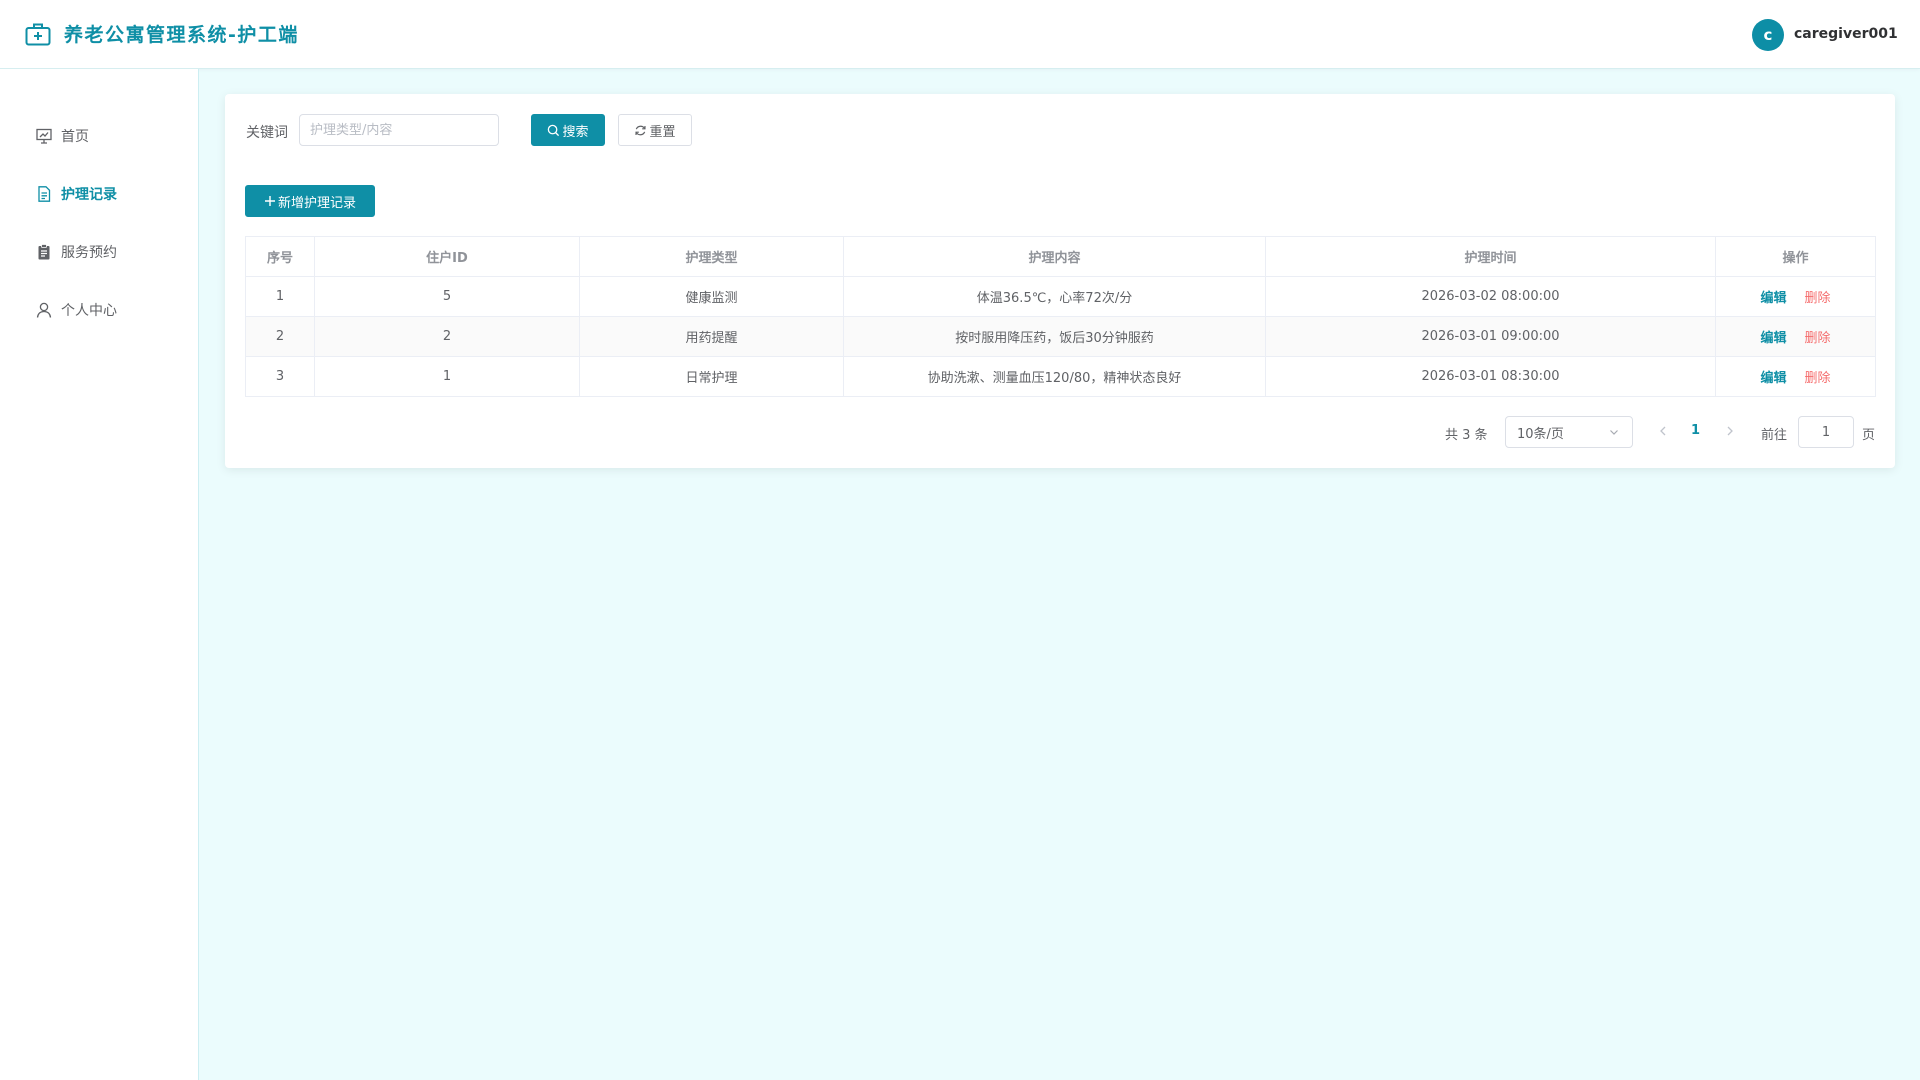  What do you see at coordinates (280, 296) in the screenshot?
I see `cell-index: 1` at bounding box center [280, 296].